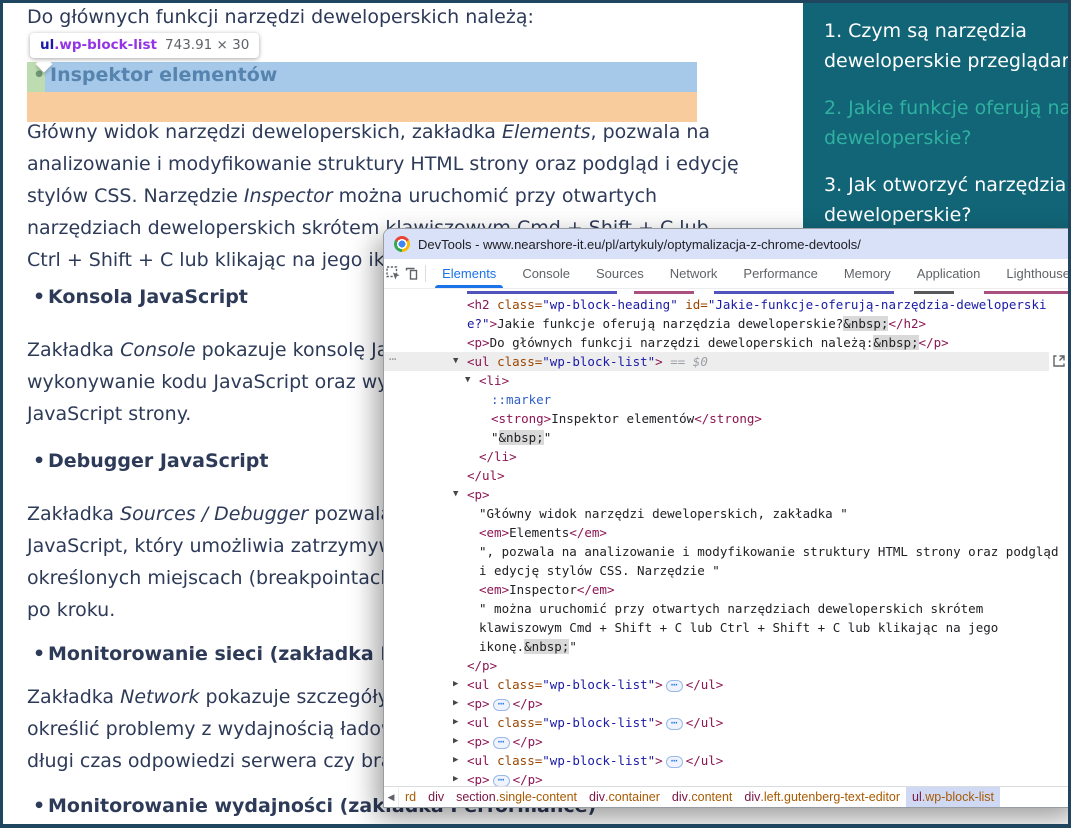 Image resolution: width=1071 pixels, height=828 pixels. What do you see at coordinates (478, 323) in the screenshot?
I see `code-token: e?"` at bounding box center [478, 323].